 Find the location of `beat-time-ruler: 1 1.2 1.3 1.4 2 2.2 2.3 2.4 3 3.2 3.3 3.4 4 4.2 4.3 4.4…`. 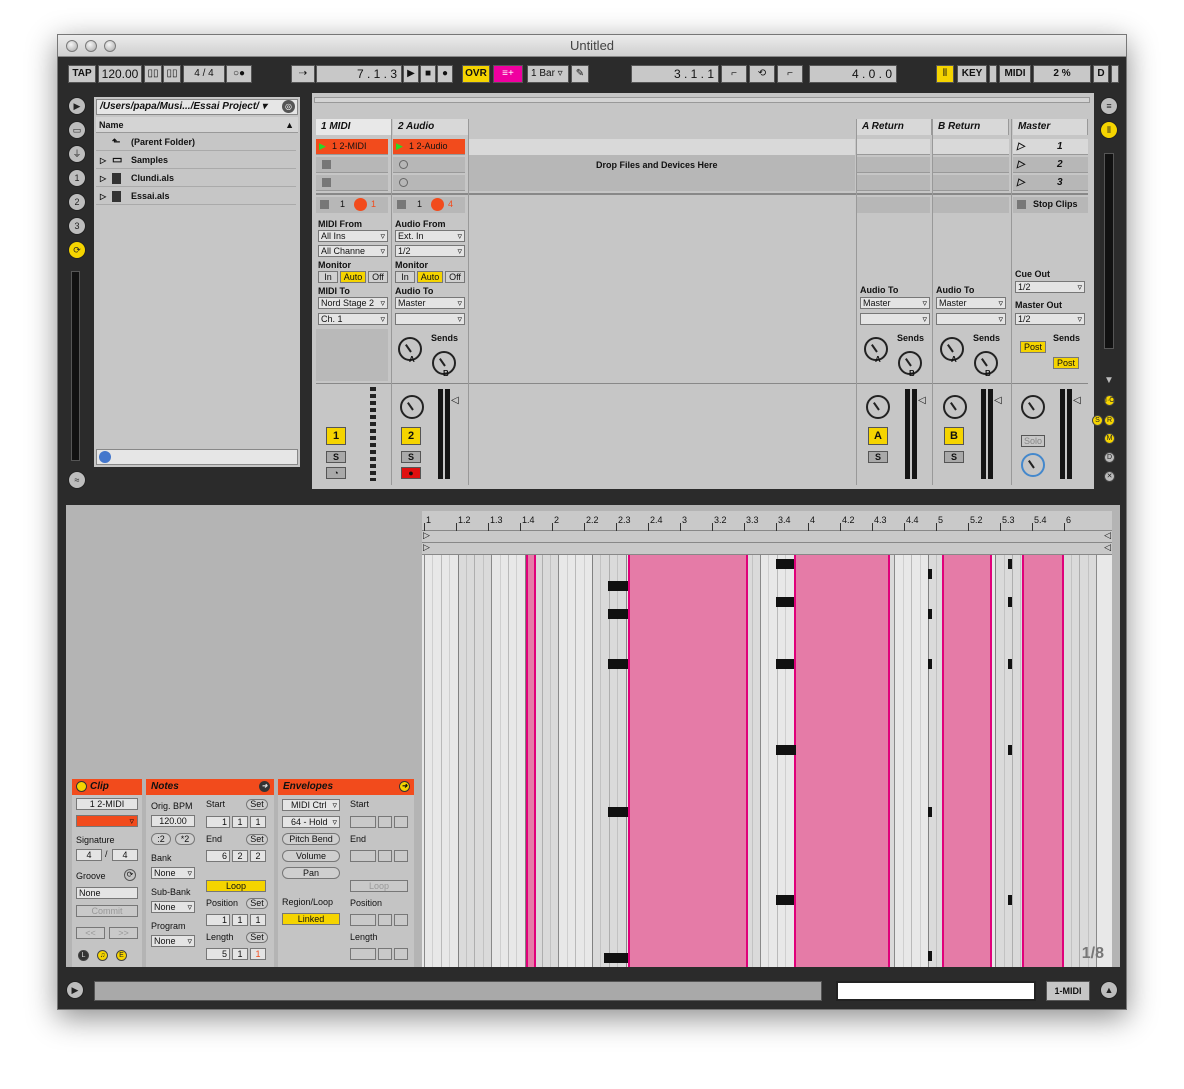

beat-time-ruler: 1 1.2 1.3 1.4 2 2.2 2.3 2.4 3 3.2 3.3 3.4 4 4.2 4.3 4.4… is located at coordinates (767, 521).